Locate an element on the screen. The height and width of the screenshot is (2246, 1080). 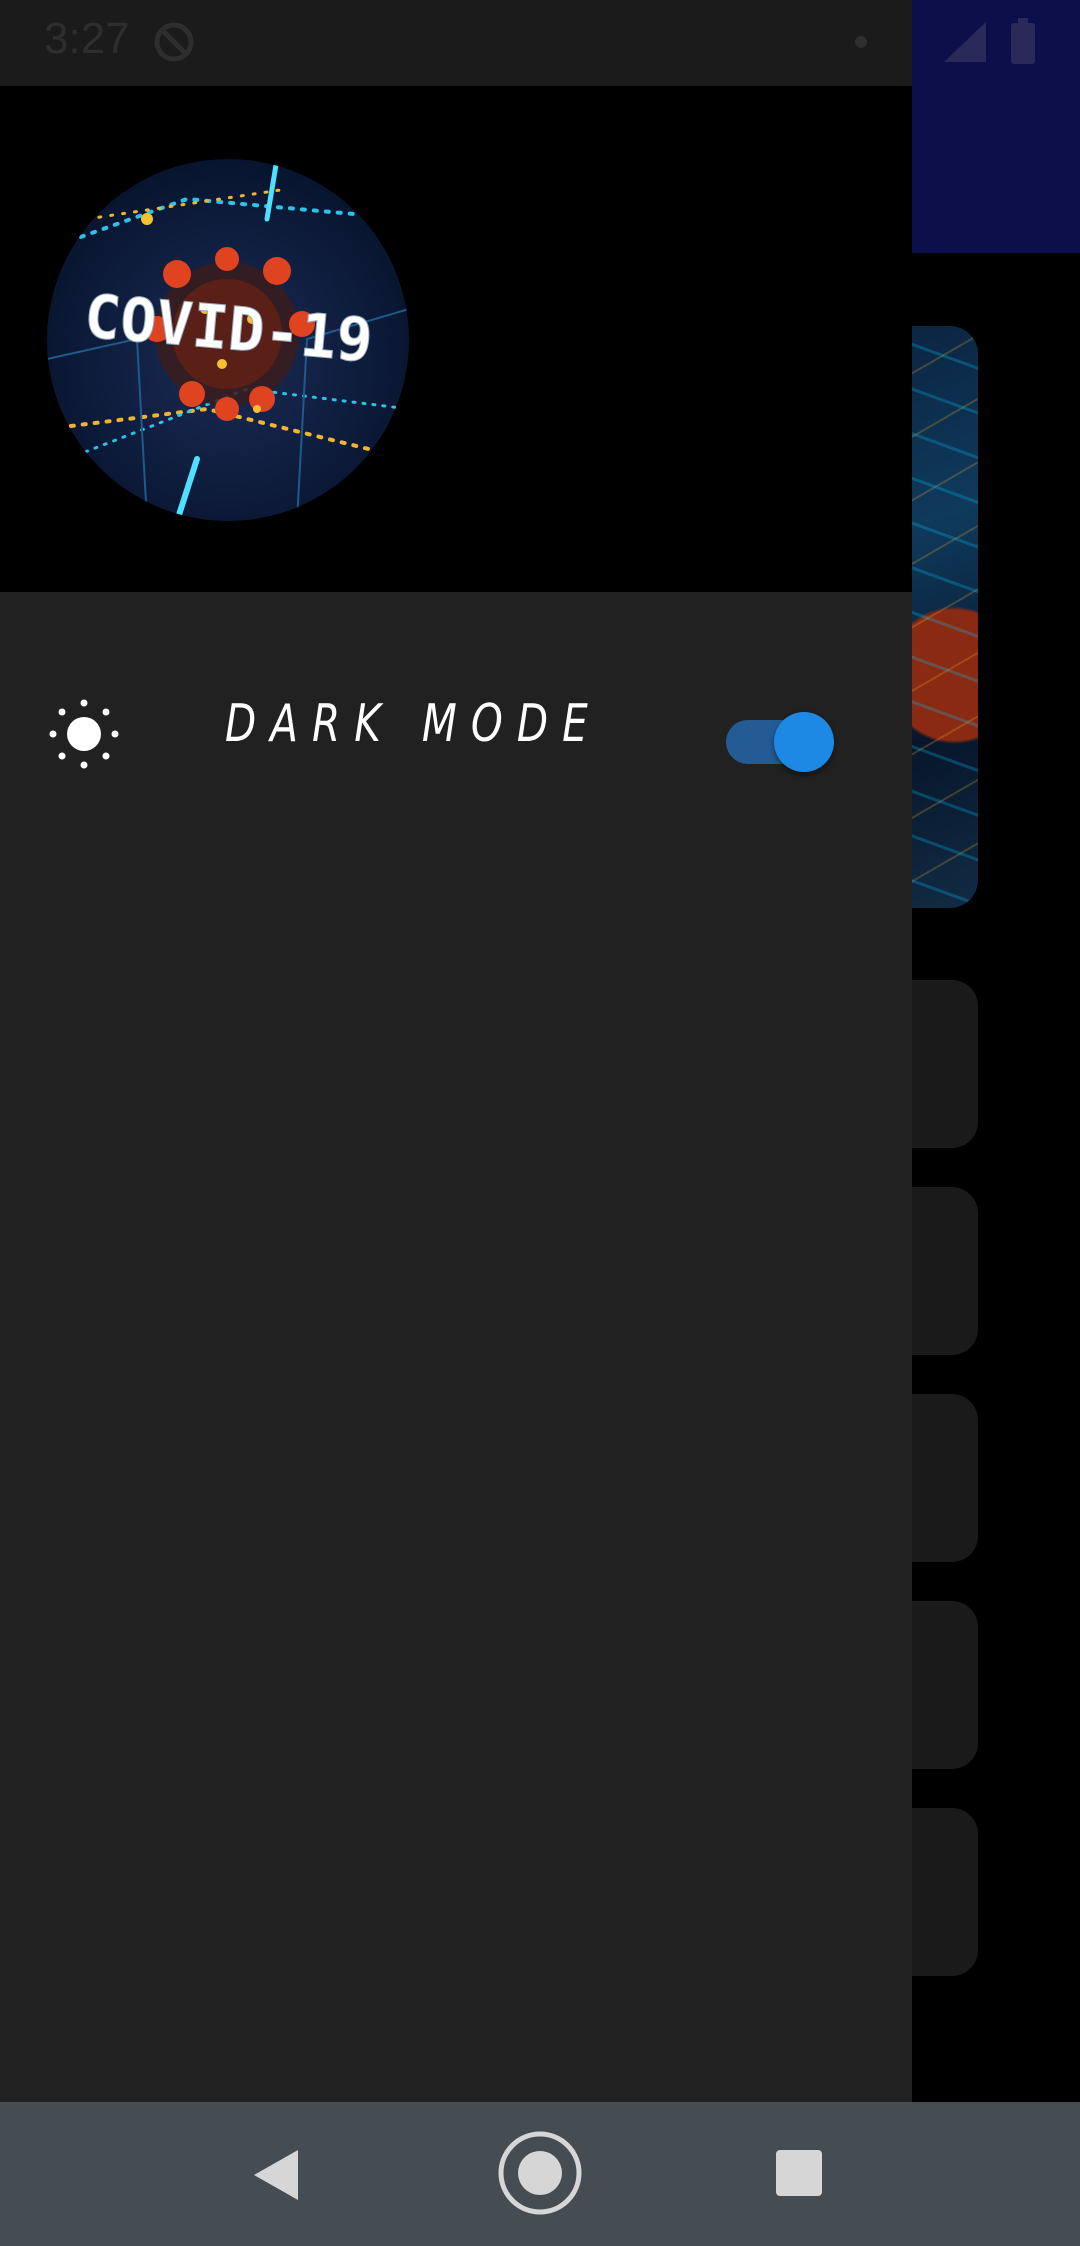
home-icon is located at coordinates (540, 2173).